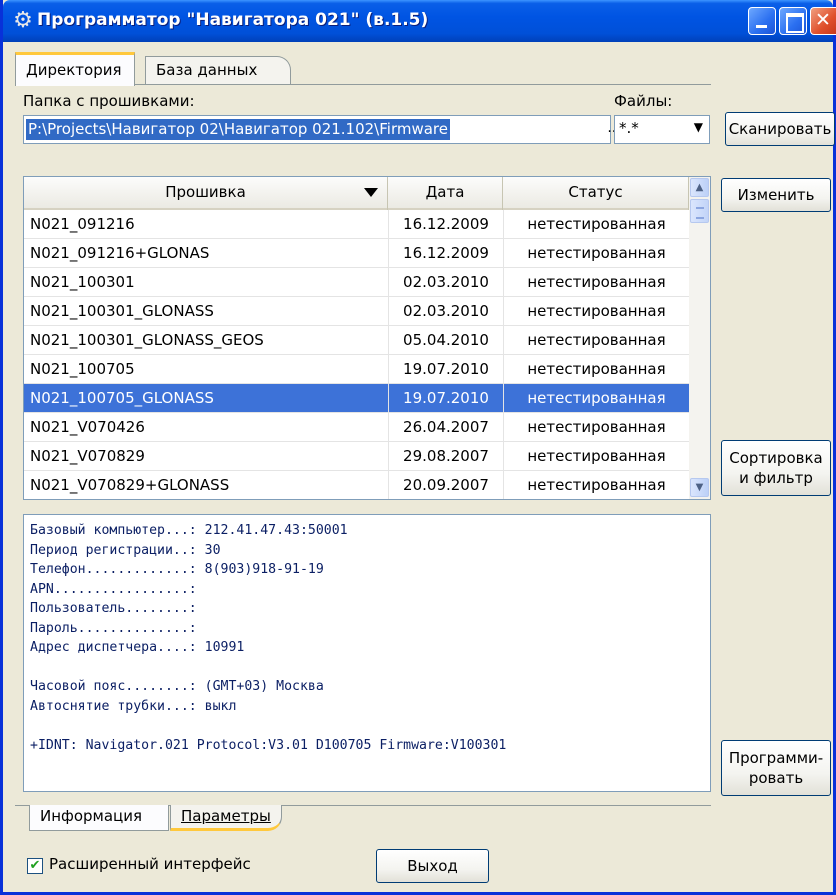  What do you see at coordinates (776, 195) in the screenshot?
I see `edit-button: Изменить` at bounding box center [776, 195].